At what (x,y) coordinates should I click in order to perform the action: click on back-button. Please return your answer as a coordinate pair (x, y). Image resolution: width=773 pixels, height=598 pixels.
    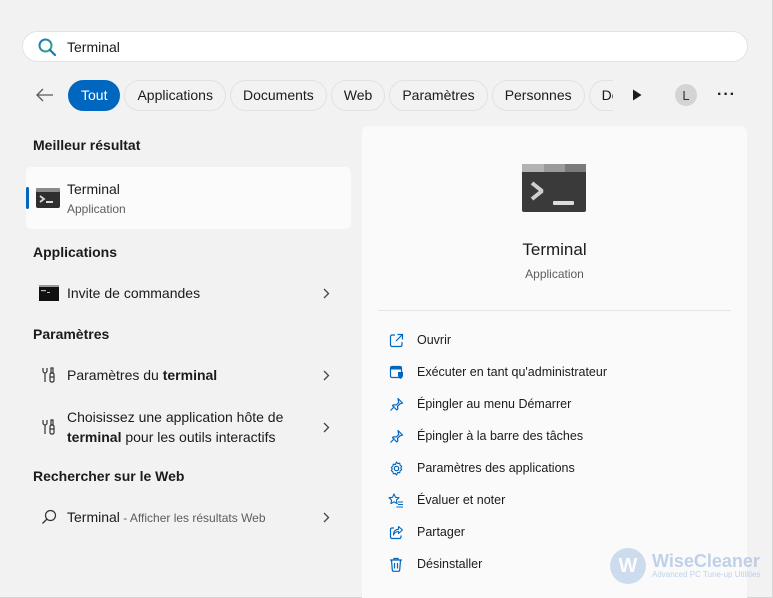
    Looking at the image, I should click on (45, 95).